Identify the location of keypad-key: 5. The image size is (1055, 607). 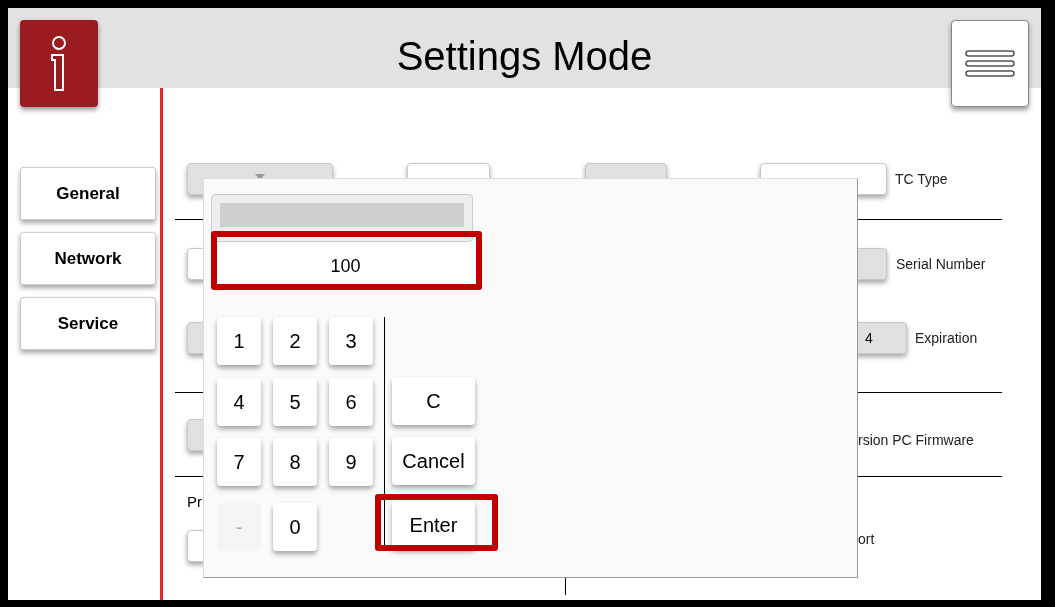
(295, 401).